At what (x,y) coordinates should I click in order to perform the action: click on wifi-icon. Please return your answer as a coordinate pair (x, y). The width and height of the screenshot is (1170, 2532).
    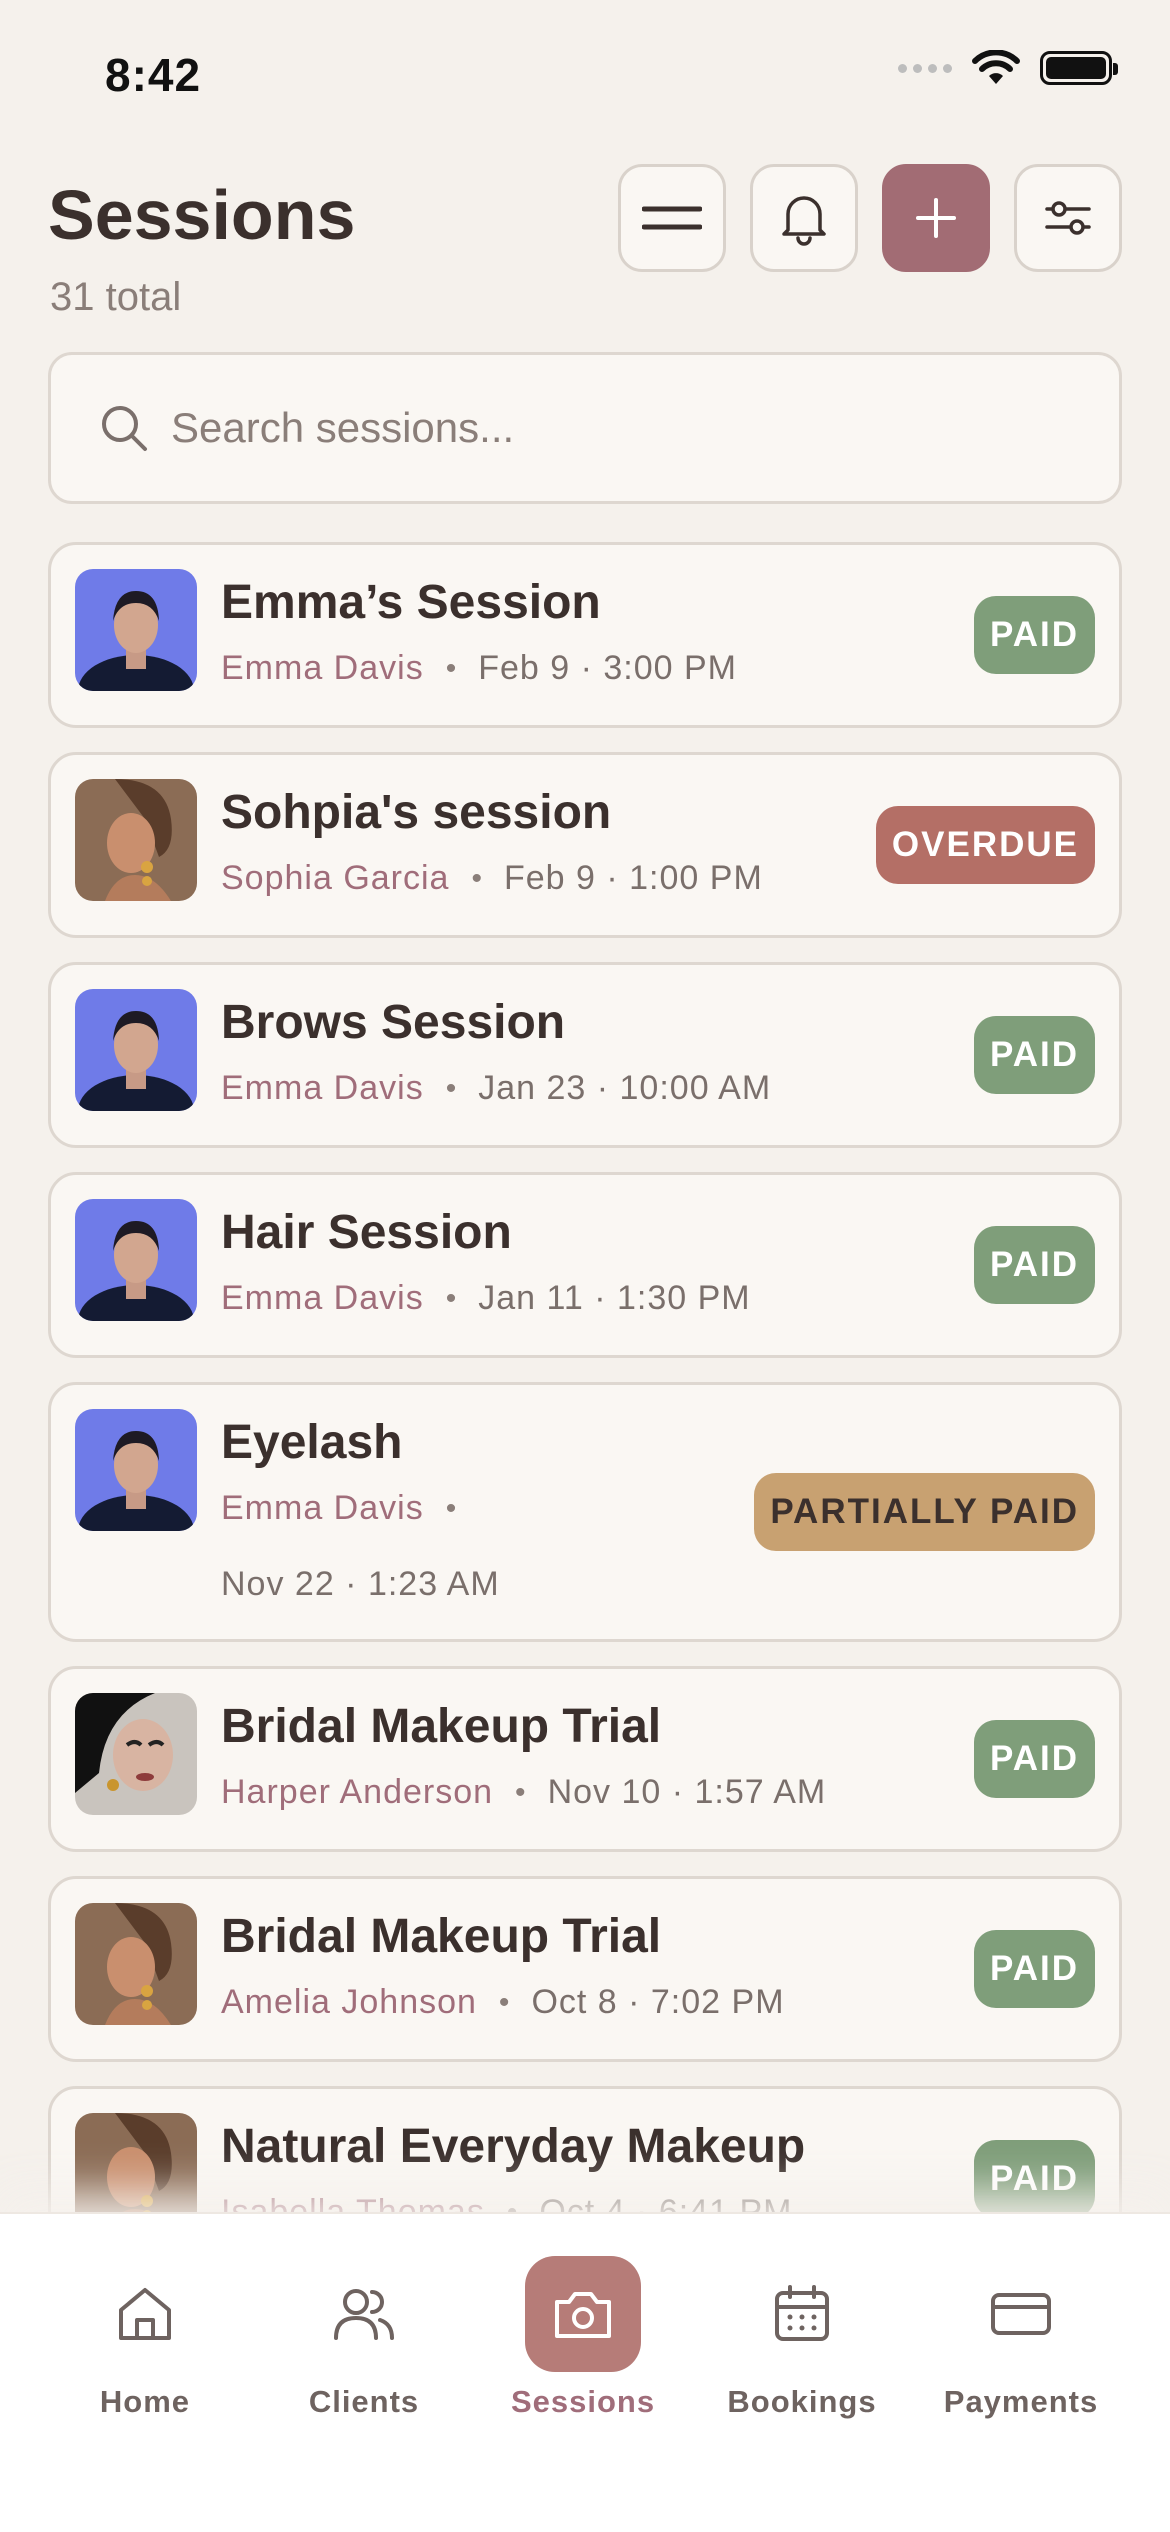
    Looking at the image, I should click on (996, 67).